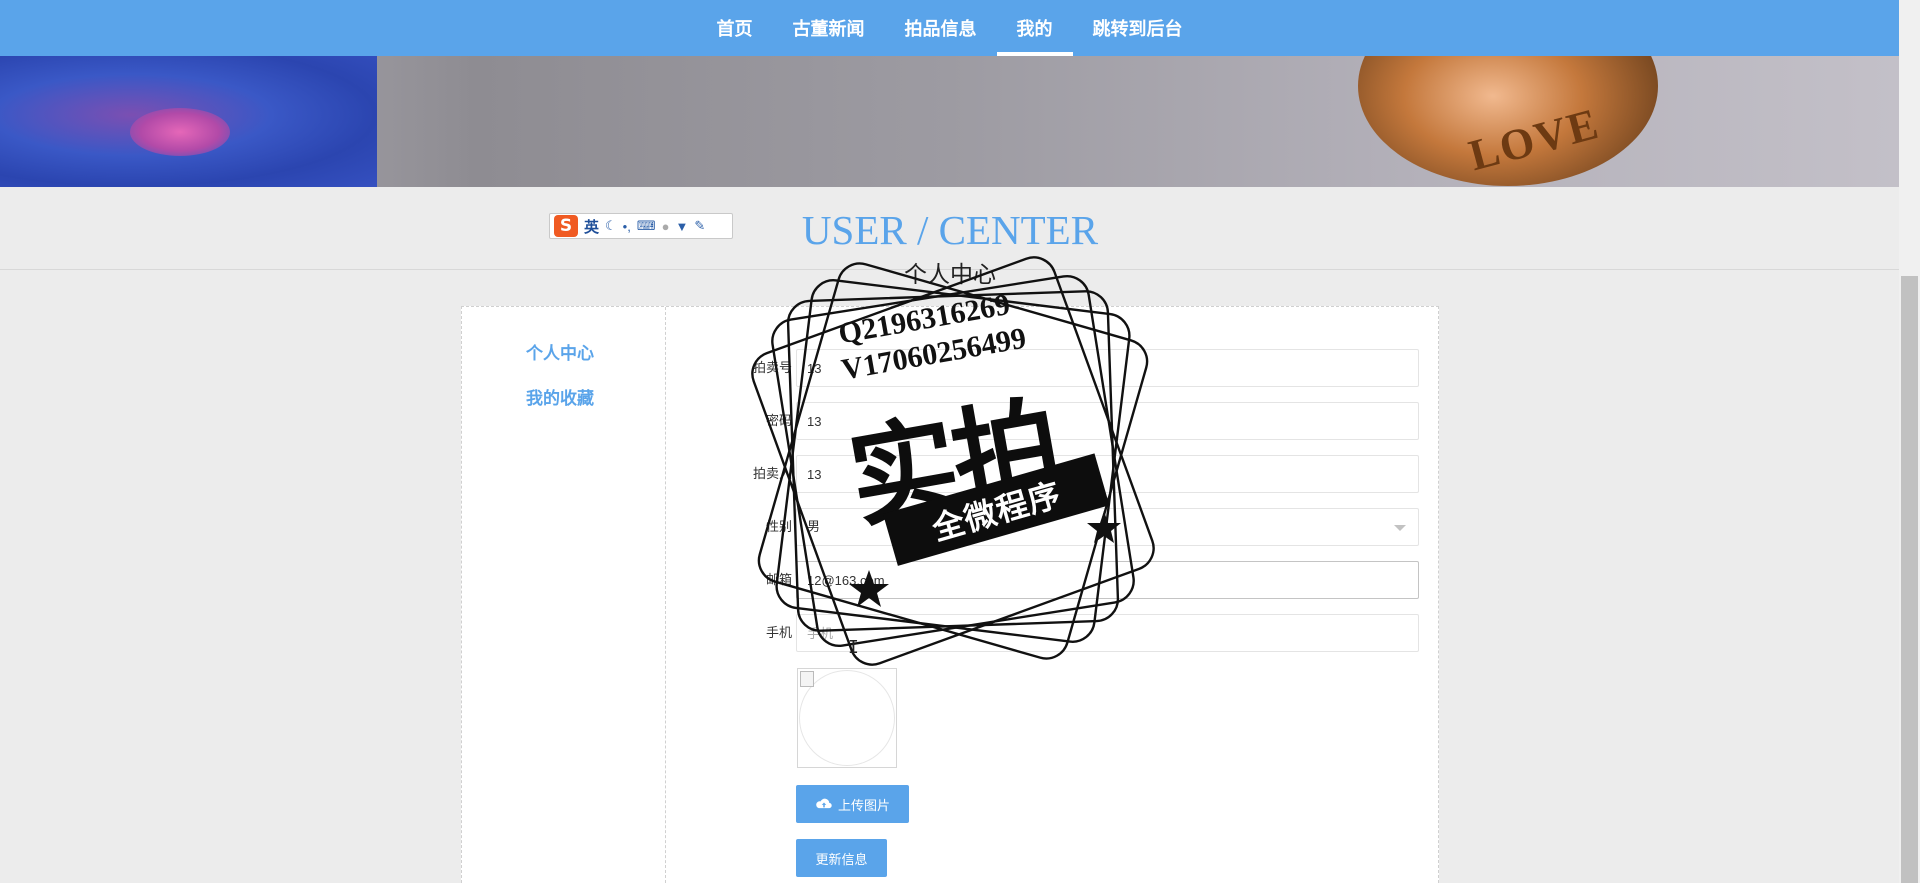  I want to click on sidebar: 个人中心 我的收藏, so click(564, 595).